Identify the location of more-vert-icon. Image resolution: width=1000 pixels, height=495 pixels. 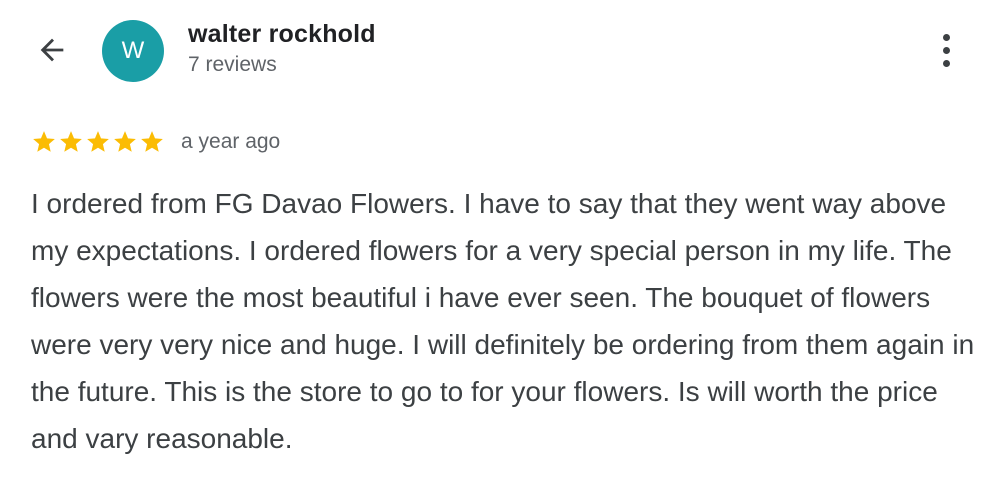
(946, 37).